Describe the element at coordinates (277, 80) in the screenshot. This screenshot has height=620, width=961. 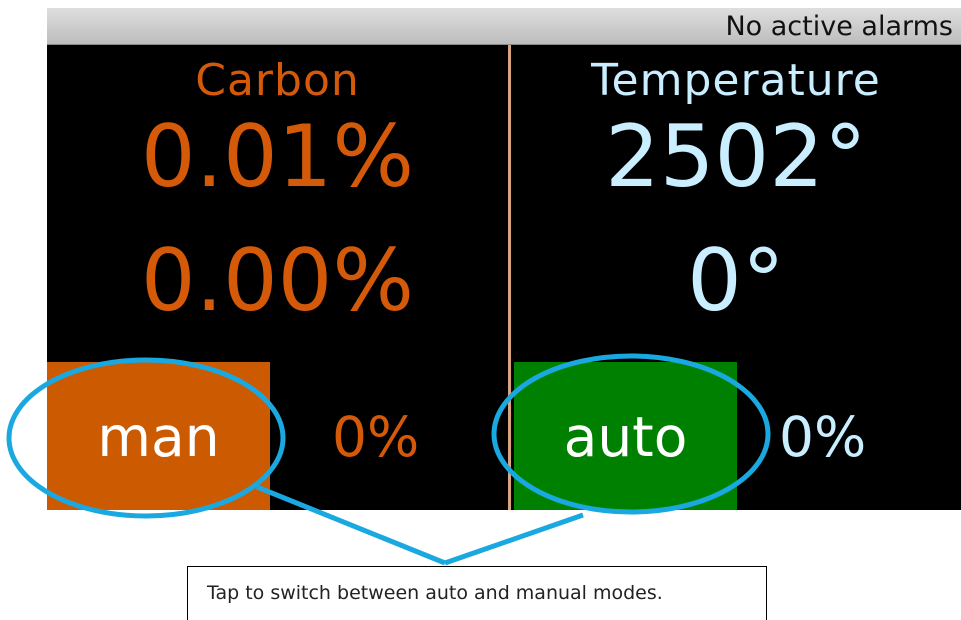
I see `carbon-title: Carbon` at that location.